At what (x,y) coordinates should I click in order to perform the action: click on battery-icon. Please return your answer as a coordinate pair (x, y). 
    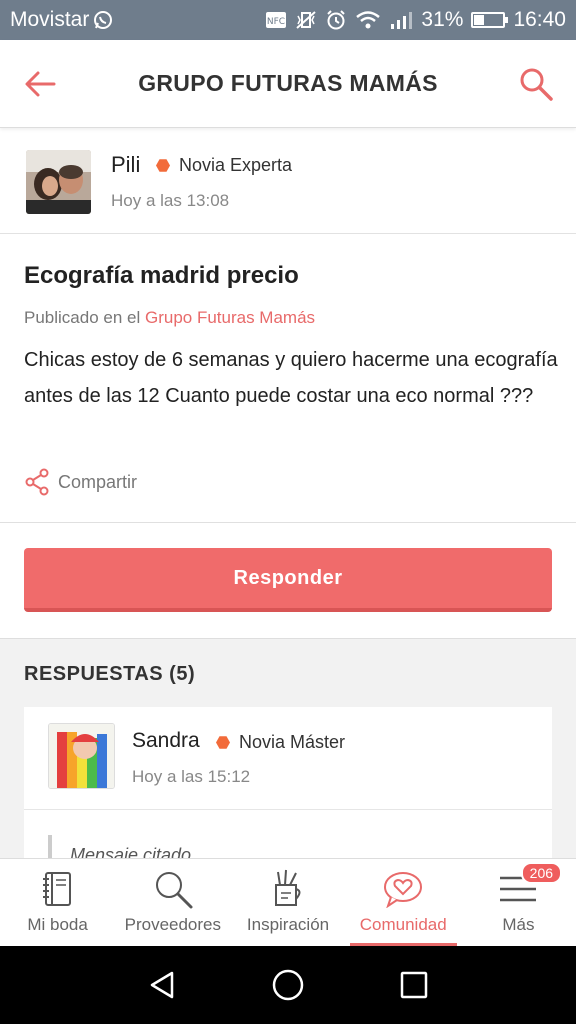
    Looking at the image, I should click on (490, 20).